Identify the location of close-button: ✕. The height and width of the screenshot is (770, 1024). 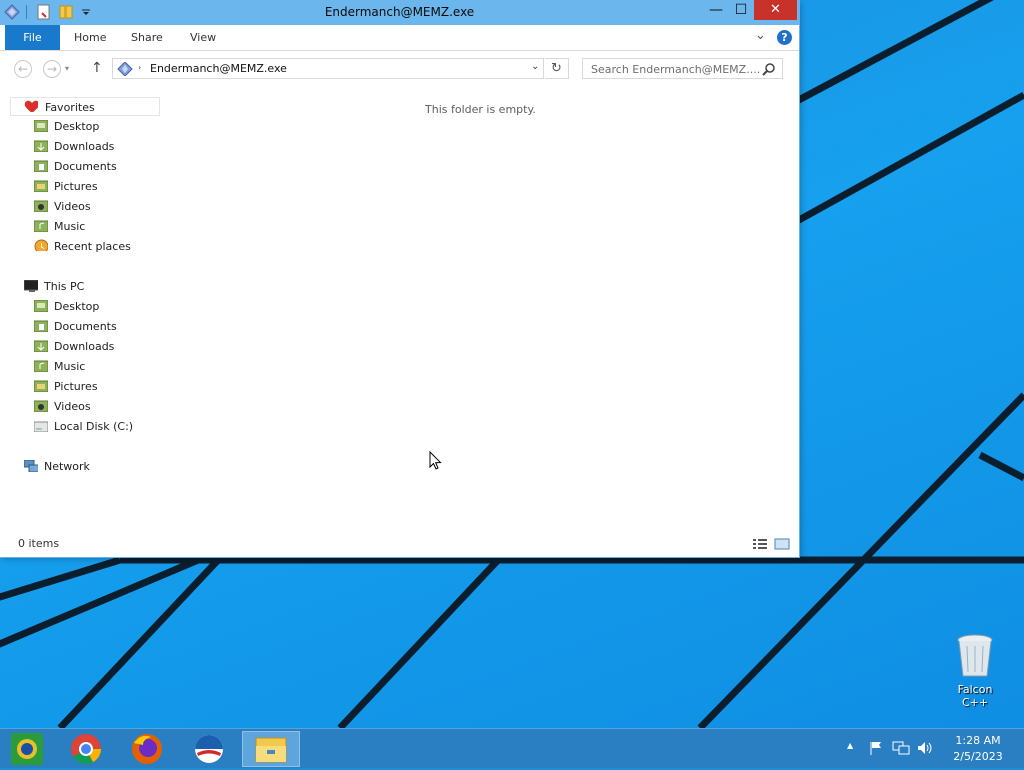
(775, 10).